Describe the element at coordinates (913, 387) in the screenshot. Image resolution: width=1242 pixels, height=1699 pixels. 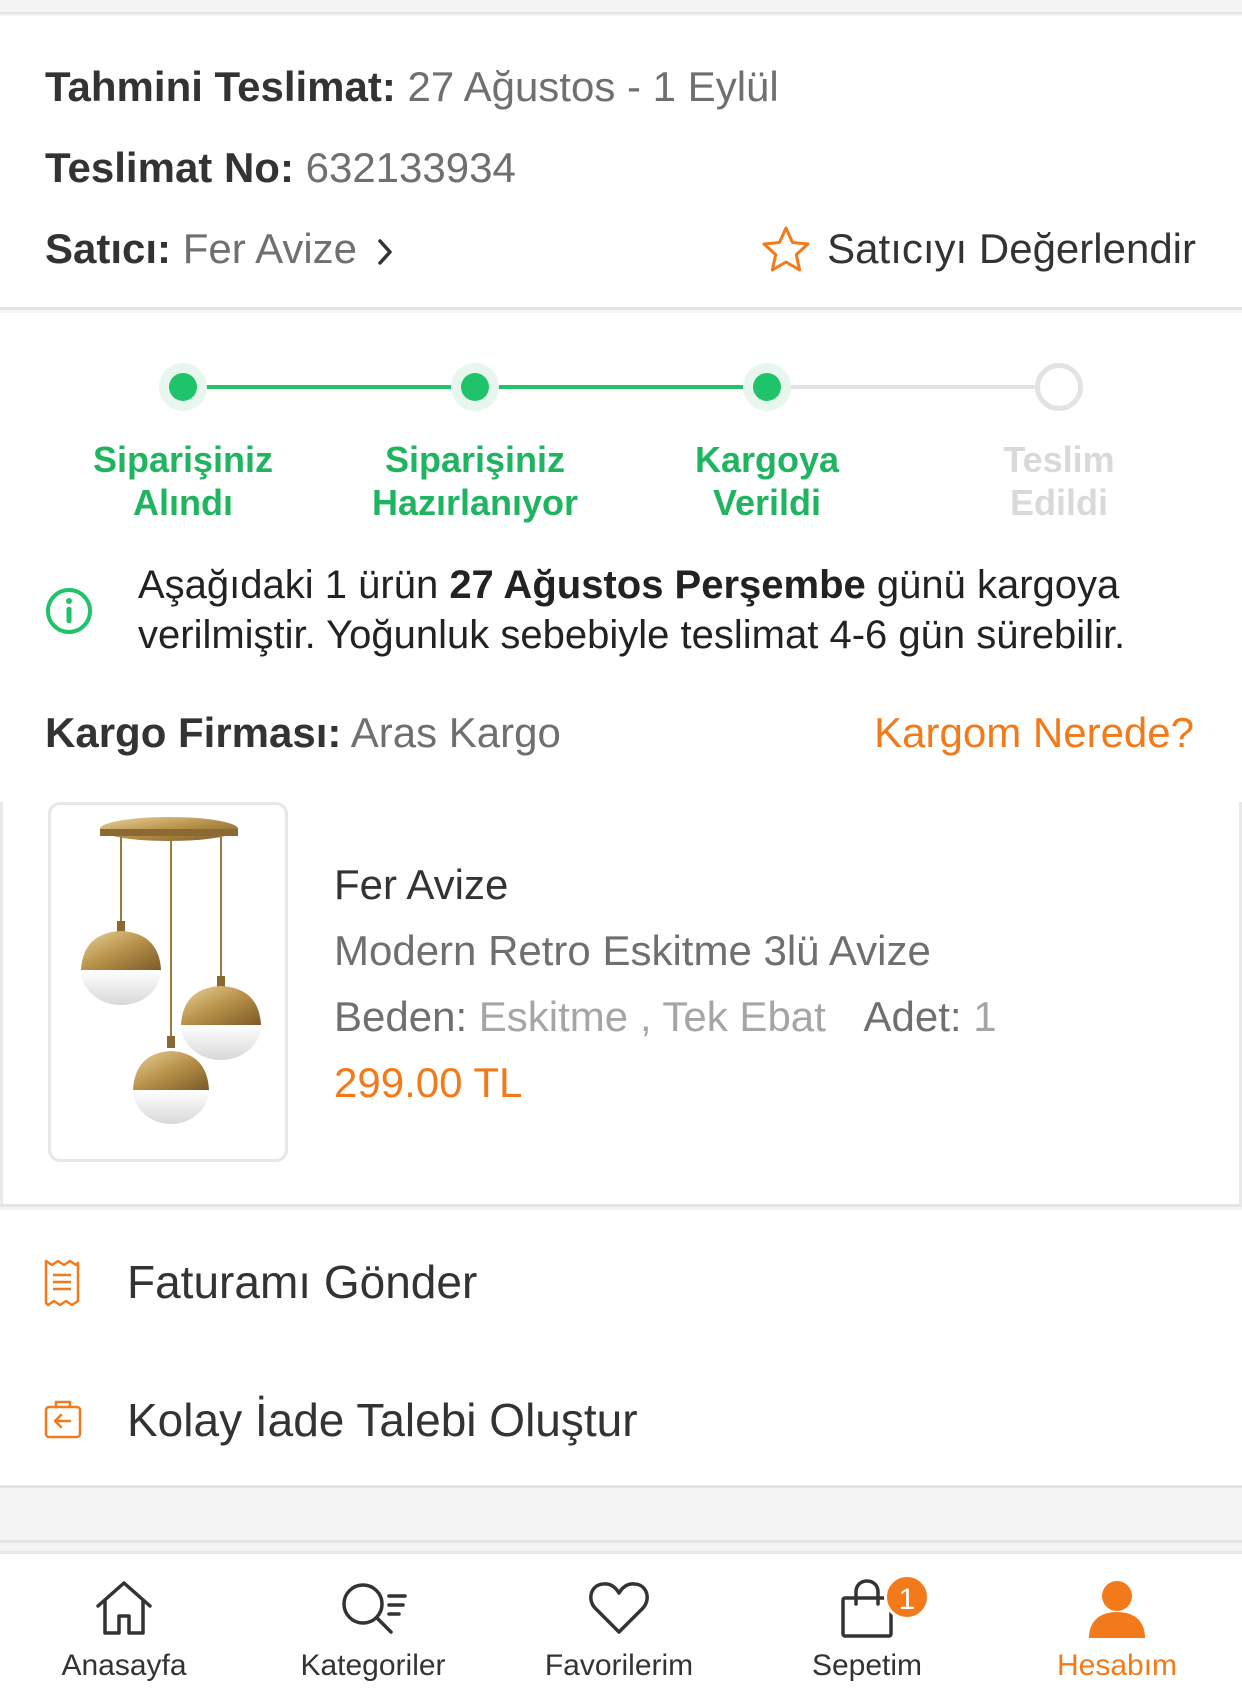
I see `progress-line-pending` at that location.